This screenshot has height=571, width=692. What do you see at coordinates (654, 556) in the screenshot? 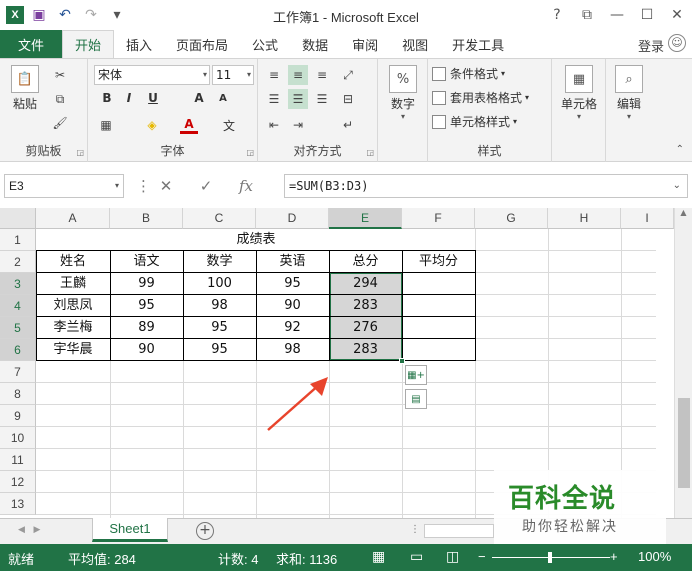
I see `zoom-level: 100%` at bounding box center [654, 556].